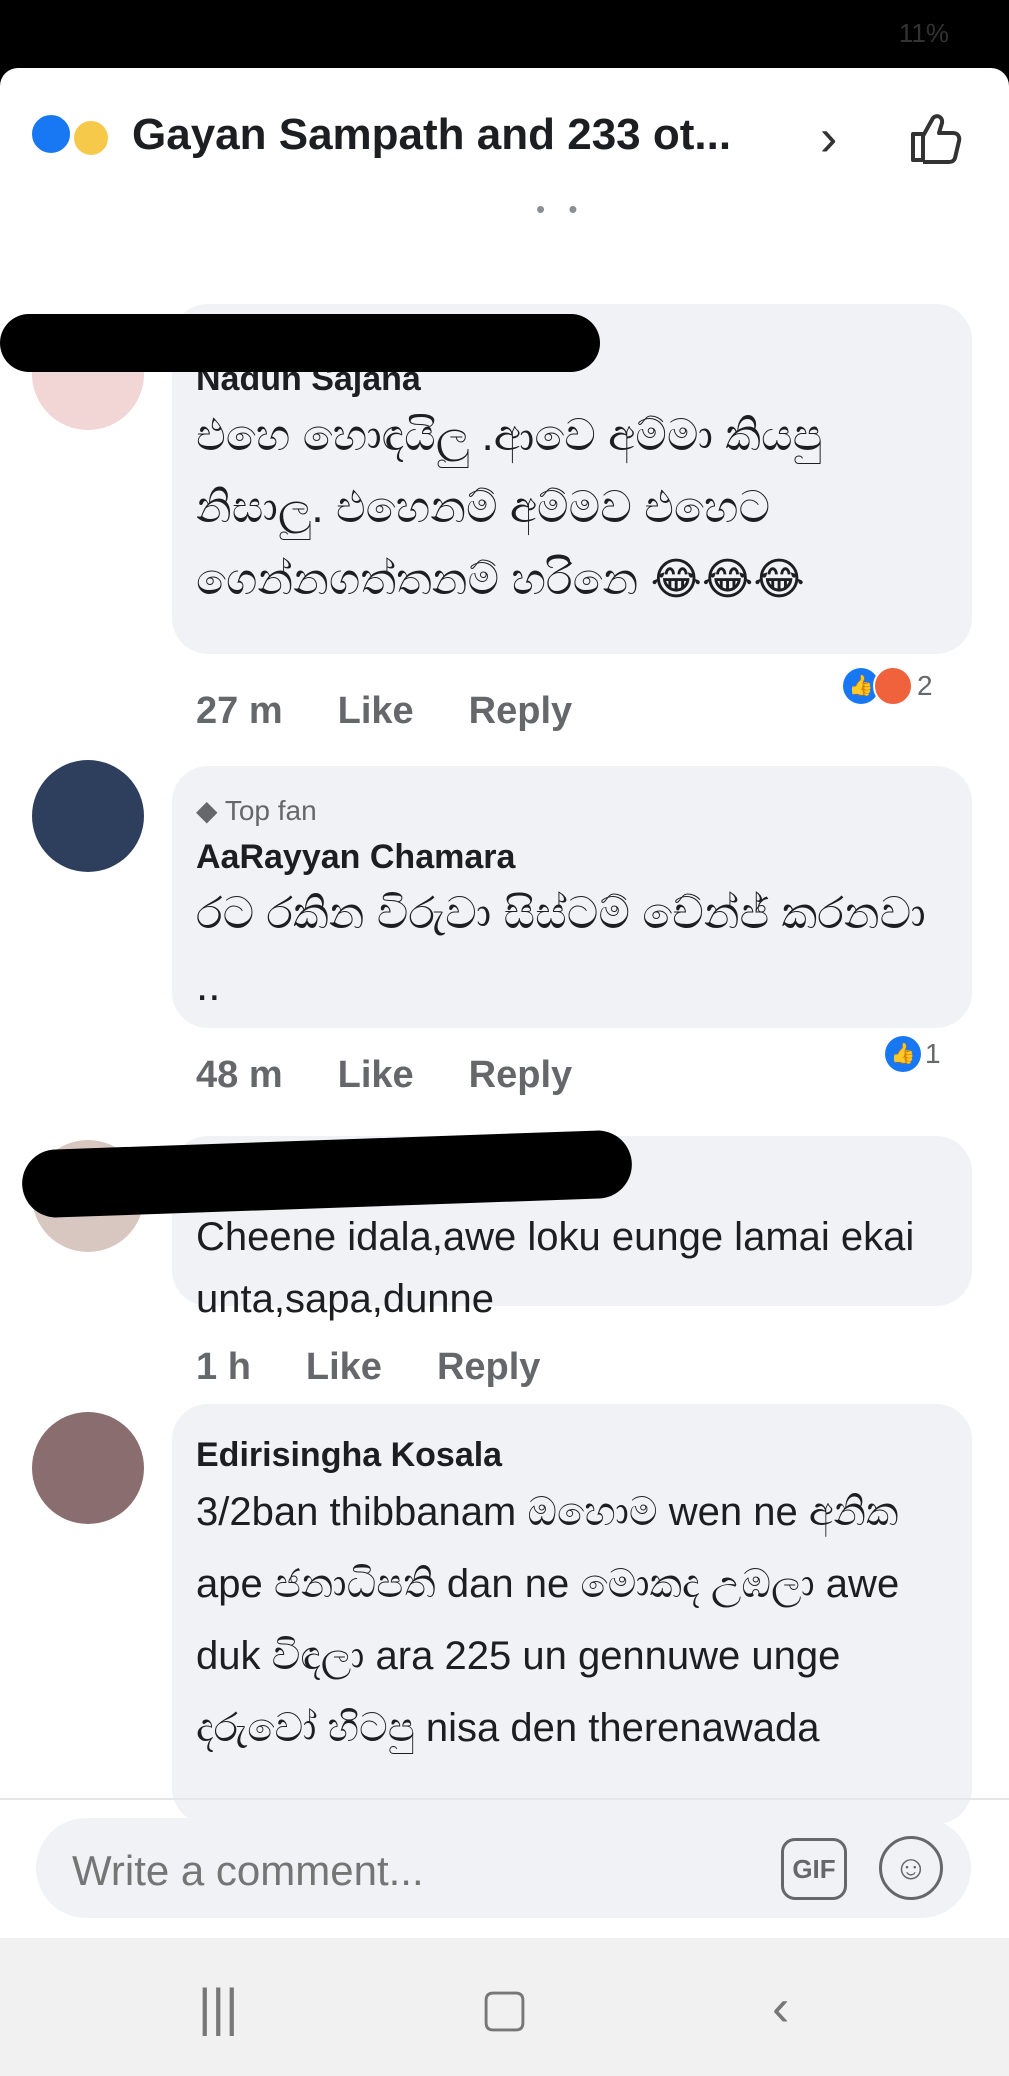 The height and width of the screenshot is (2076, 1009). I want to click on recent-apps-icon: |||, so click(218, 2008).